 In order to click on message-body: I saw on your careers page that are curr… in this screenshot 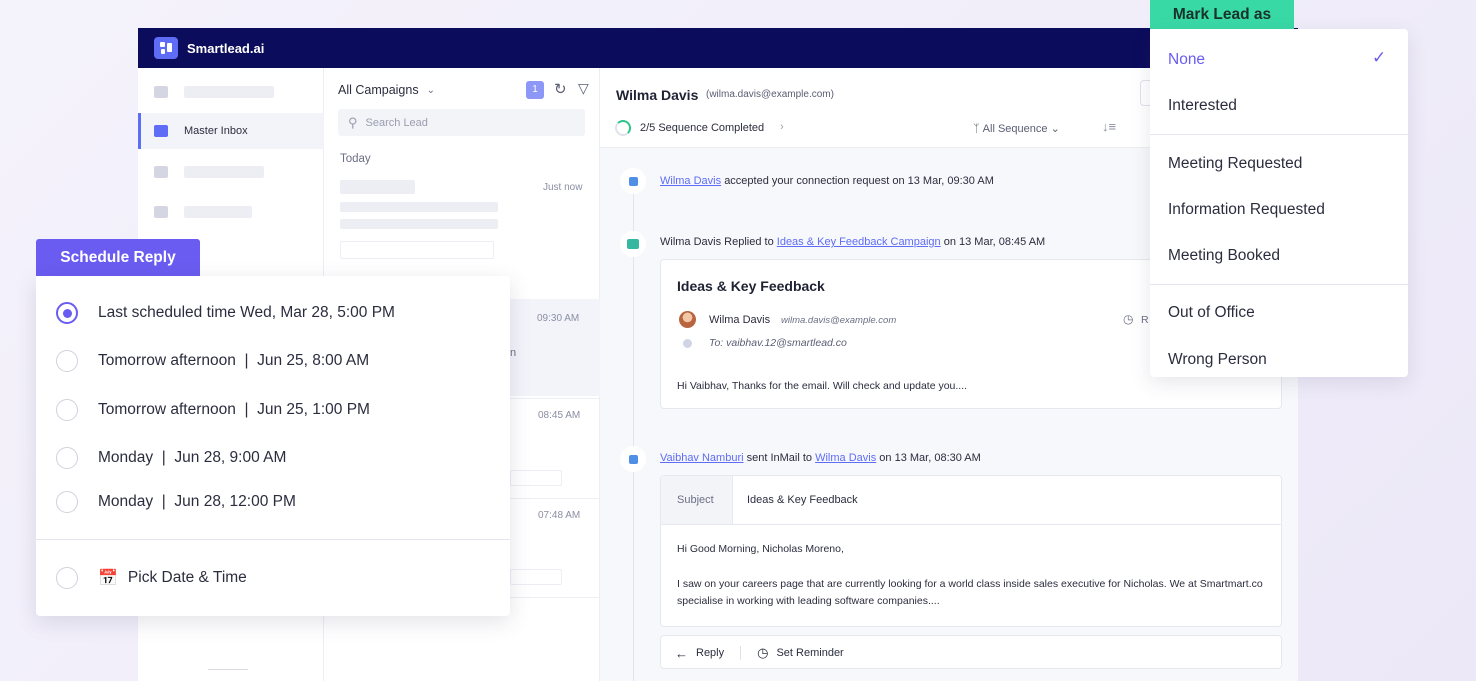, I will do `click(970, 592)`.